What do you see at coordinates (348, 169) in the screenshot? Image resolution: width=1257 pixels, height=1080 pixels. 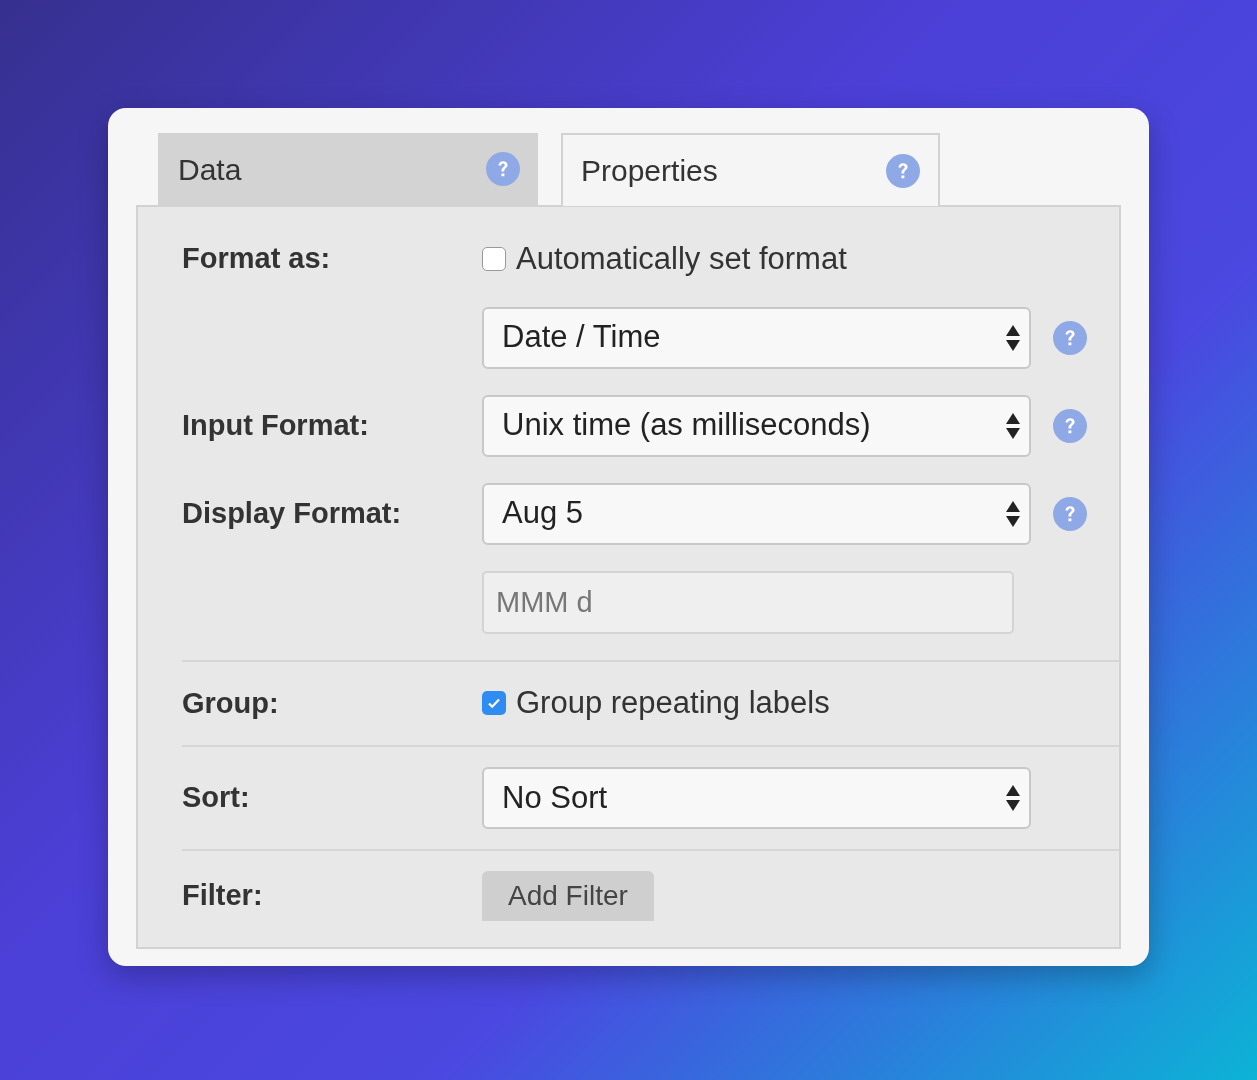 I see `tab: Data` at bounding box center [348, 169].